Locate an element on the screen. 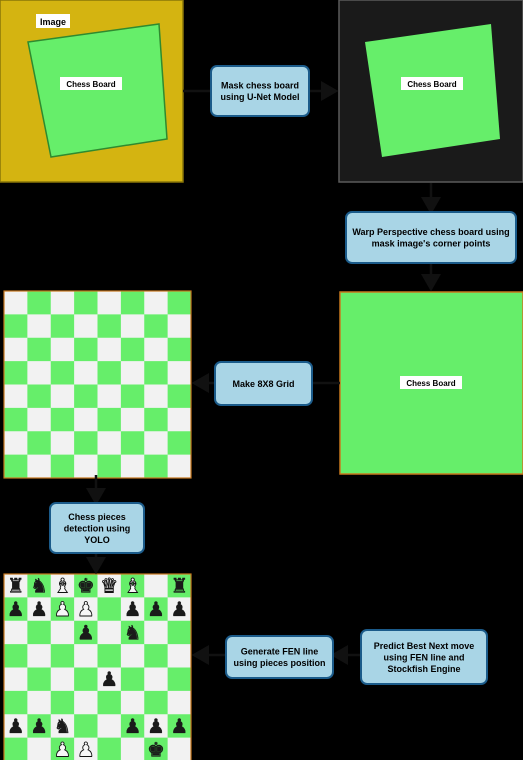 This screenshot has width=523, height=760. predict-step-label: using FEN line and is located at coordinates (423, 657).